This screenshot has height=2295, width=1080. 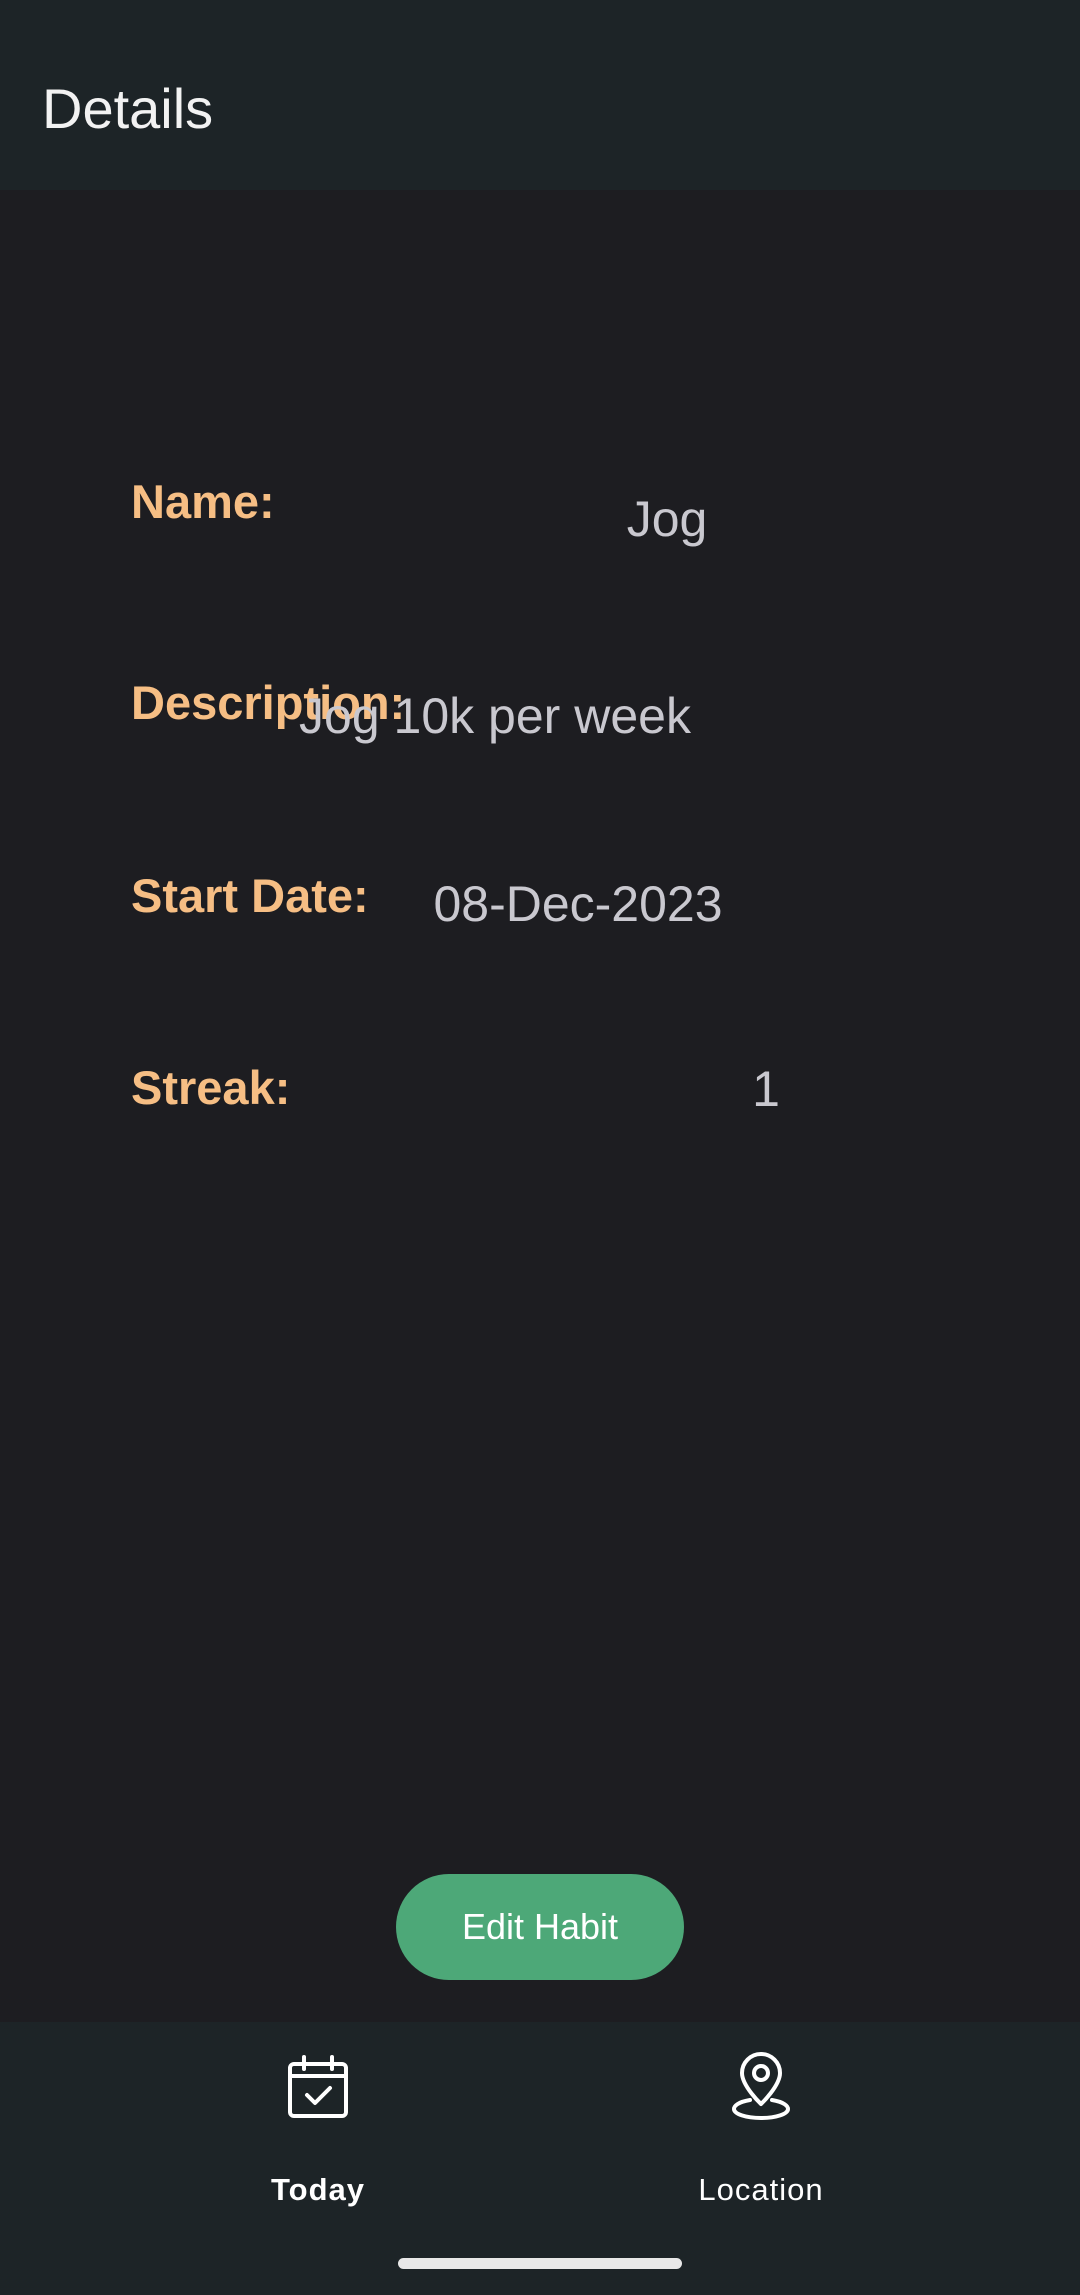 I want to click on edit-habit-button: Edit Habit, so click(x=540, y=1927).